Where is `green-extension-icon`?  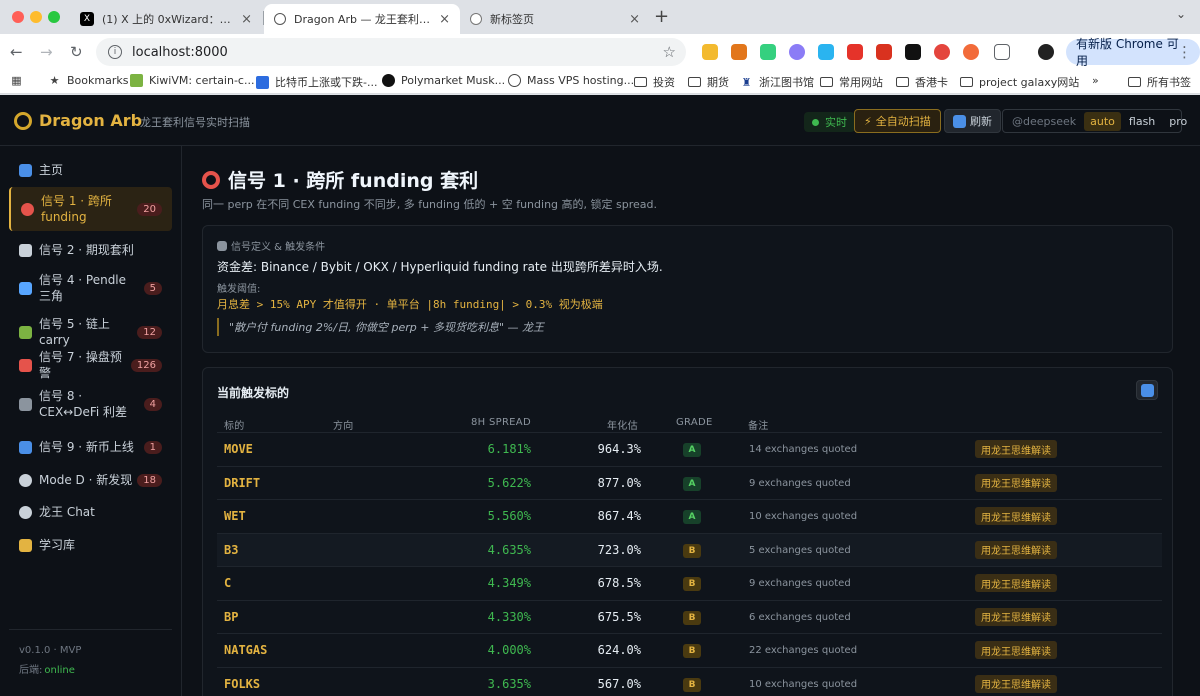 green-extension-icon is located at coordinates (768, 52).